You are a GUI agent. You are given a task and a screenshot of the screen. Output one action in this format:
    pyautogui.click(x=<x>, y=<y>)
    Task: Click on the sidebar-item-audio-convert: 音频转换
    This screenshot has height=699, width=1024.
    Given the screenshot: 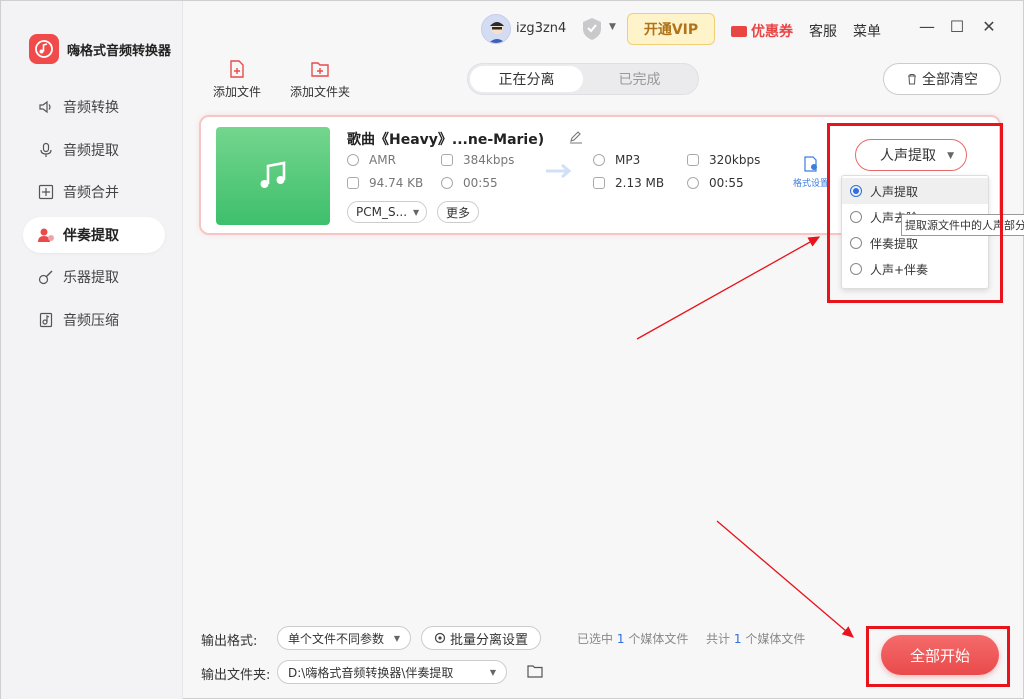 What is the action you would take?
    pyautogui.click(x=94, y=107)
    